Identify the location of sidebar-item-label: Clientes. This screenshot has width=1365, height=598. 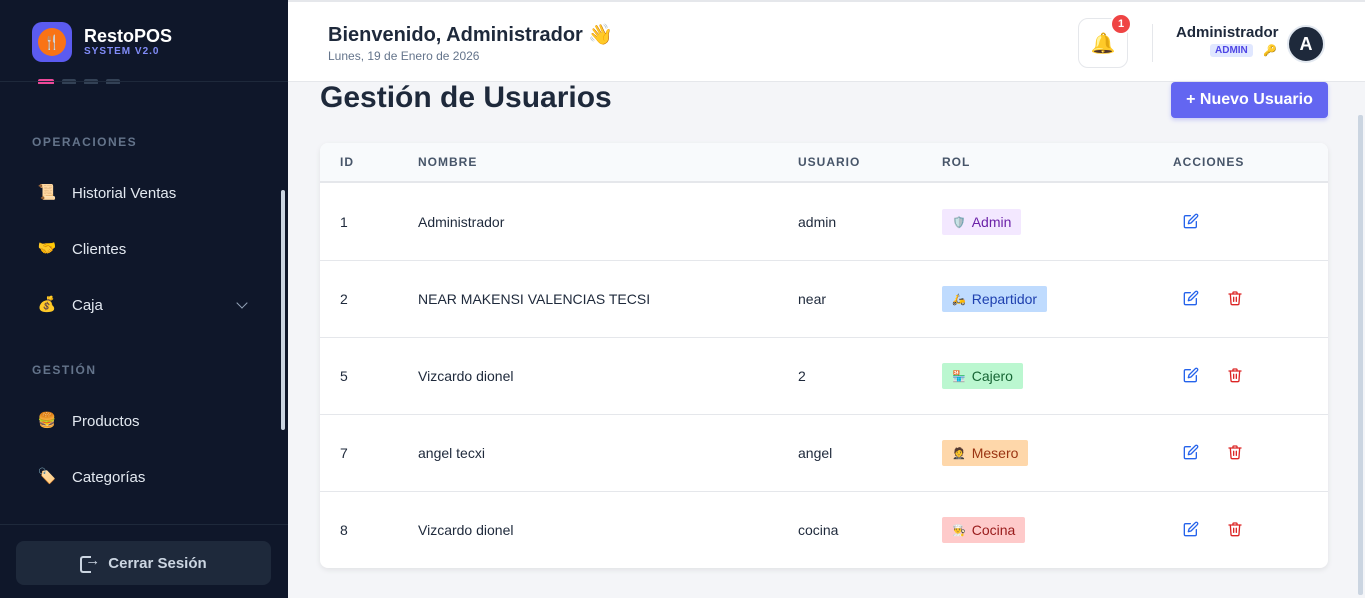
(99, 249).